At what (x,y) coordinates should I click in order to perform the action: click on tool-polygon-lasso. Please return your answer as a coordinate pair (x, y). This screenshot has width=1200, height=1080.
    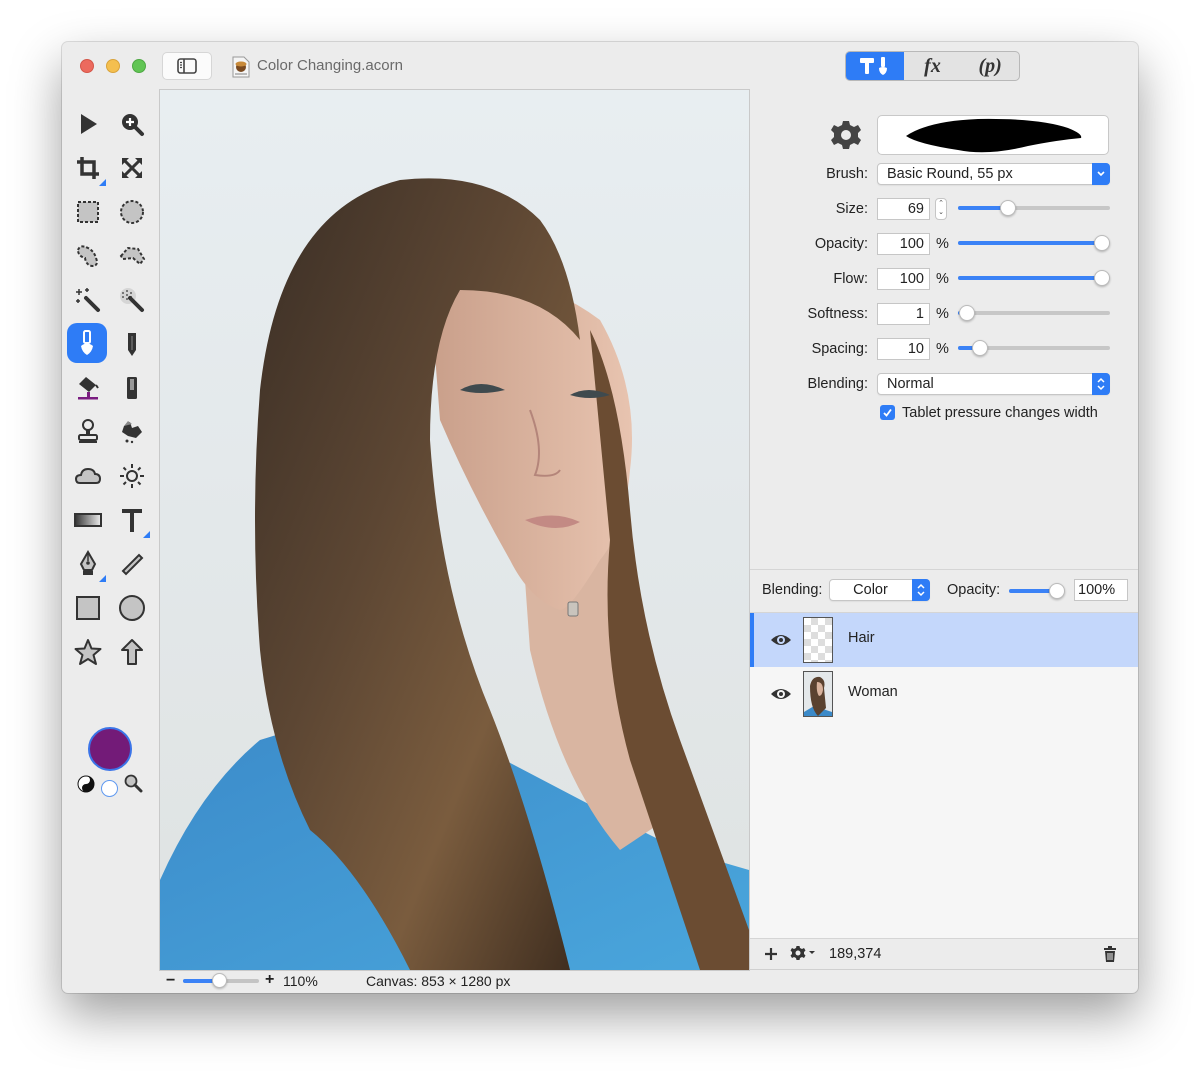
    Looking at the image, I should click on (132, 256).